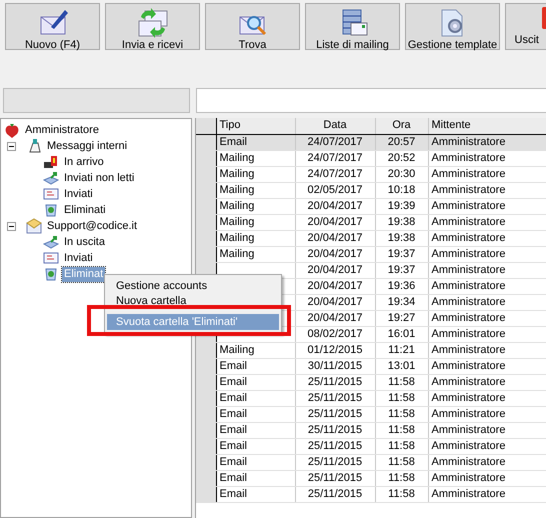 This screenshot has height=518, width=546. What do you see at coordinates (152, 26) in the screenshot?
I see `toolbar-button: Invia e ricevi` at bounding box center [152, 26].